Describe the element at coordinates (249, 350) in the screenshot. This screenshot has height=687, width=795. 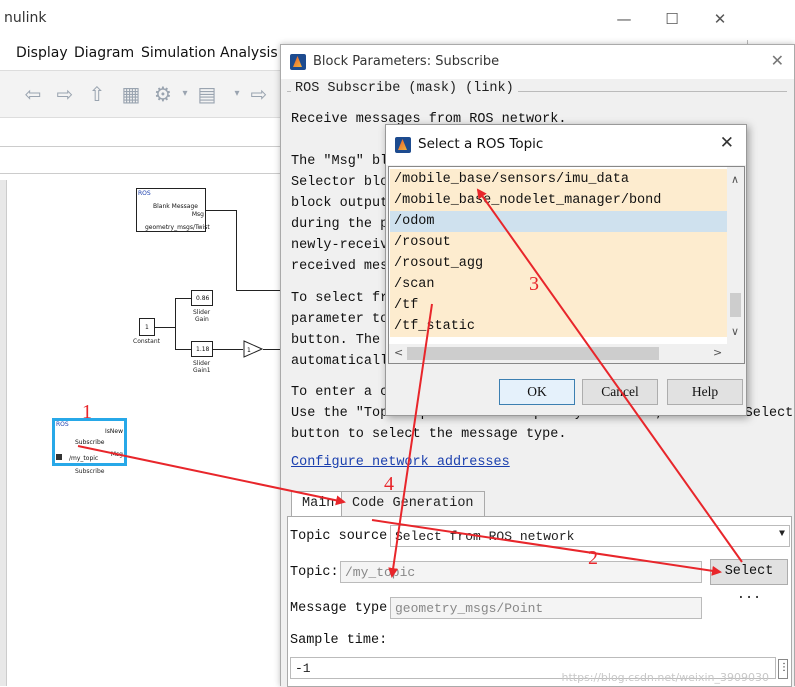
I see `gain-triangle-value: 1` at that location.